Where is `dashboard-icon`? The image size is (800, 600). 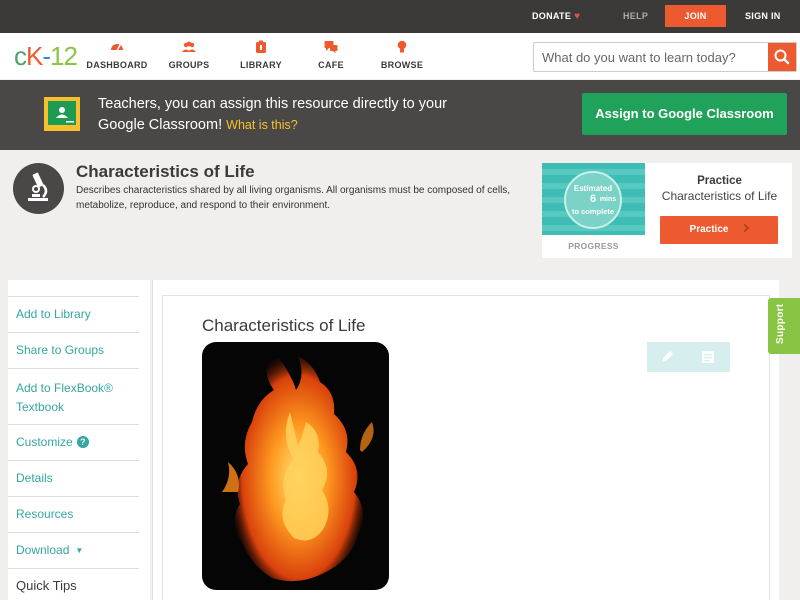
dashboard-icon is located at coordinates (117, 47).